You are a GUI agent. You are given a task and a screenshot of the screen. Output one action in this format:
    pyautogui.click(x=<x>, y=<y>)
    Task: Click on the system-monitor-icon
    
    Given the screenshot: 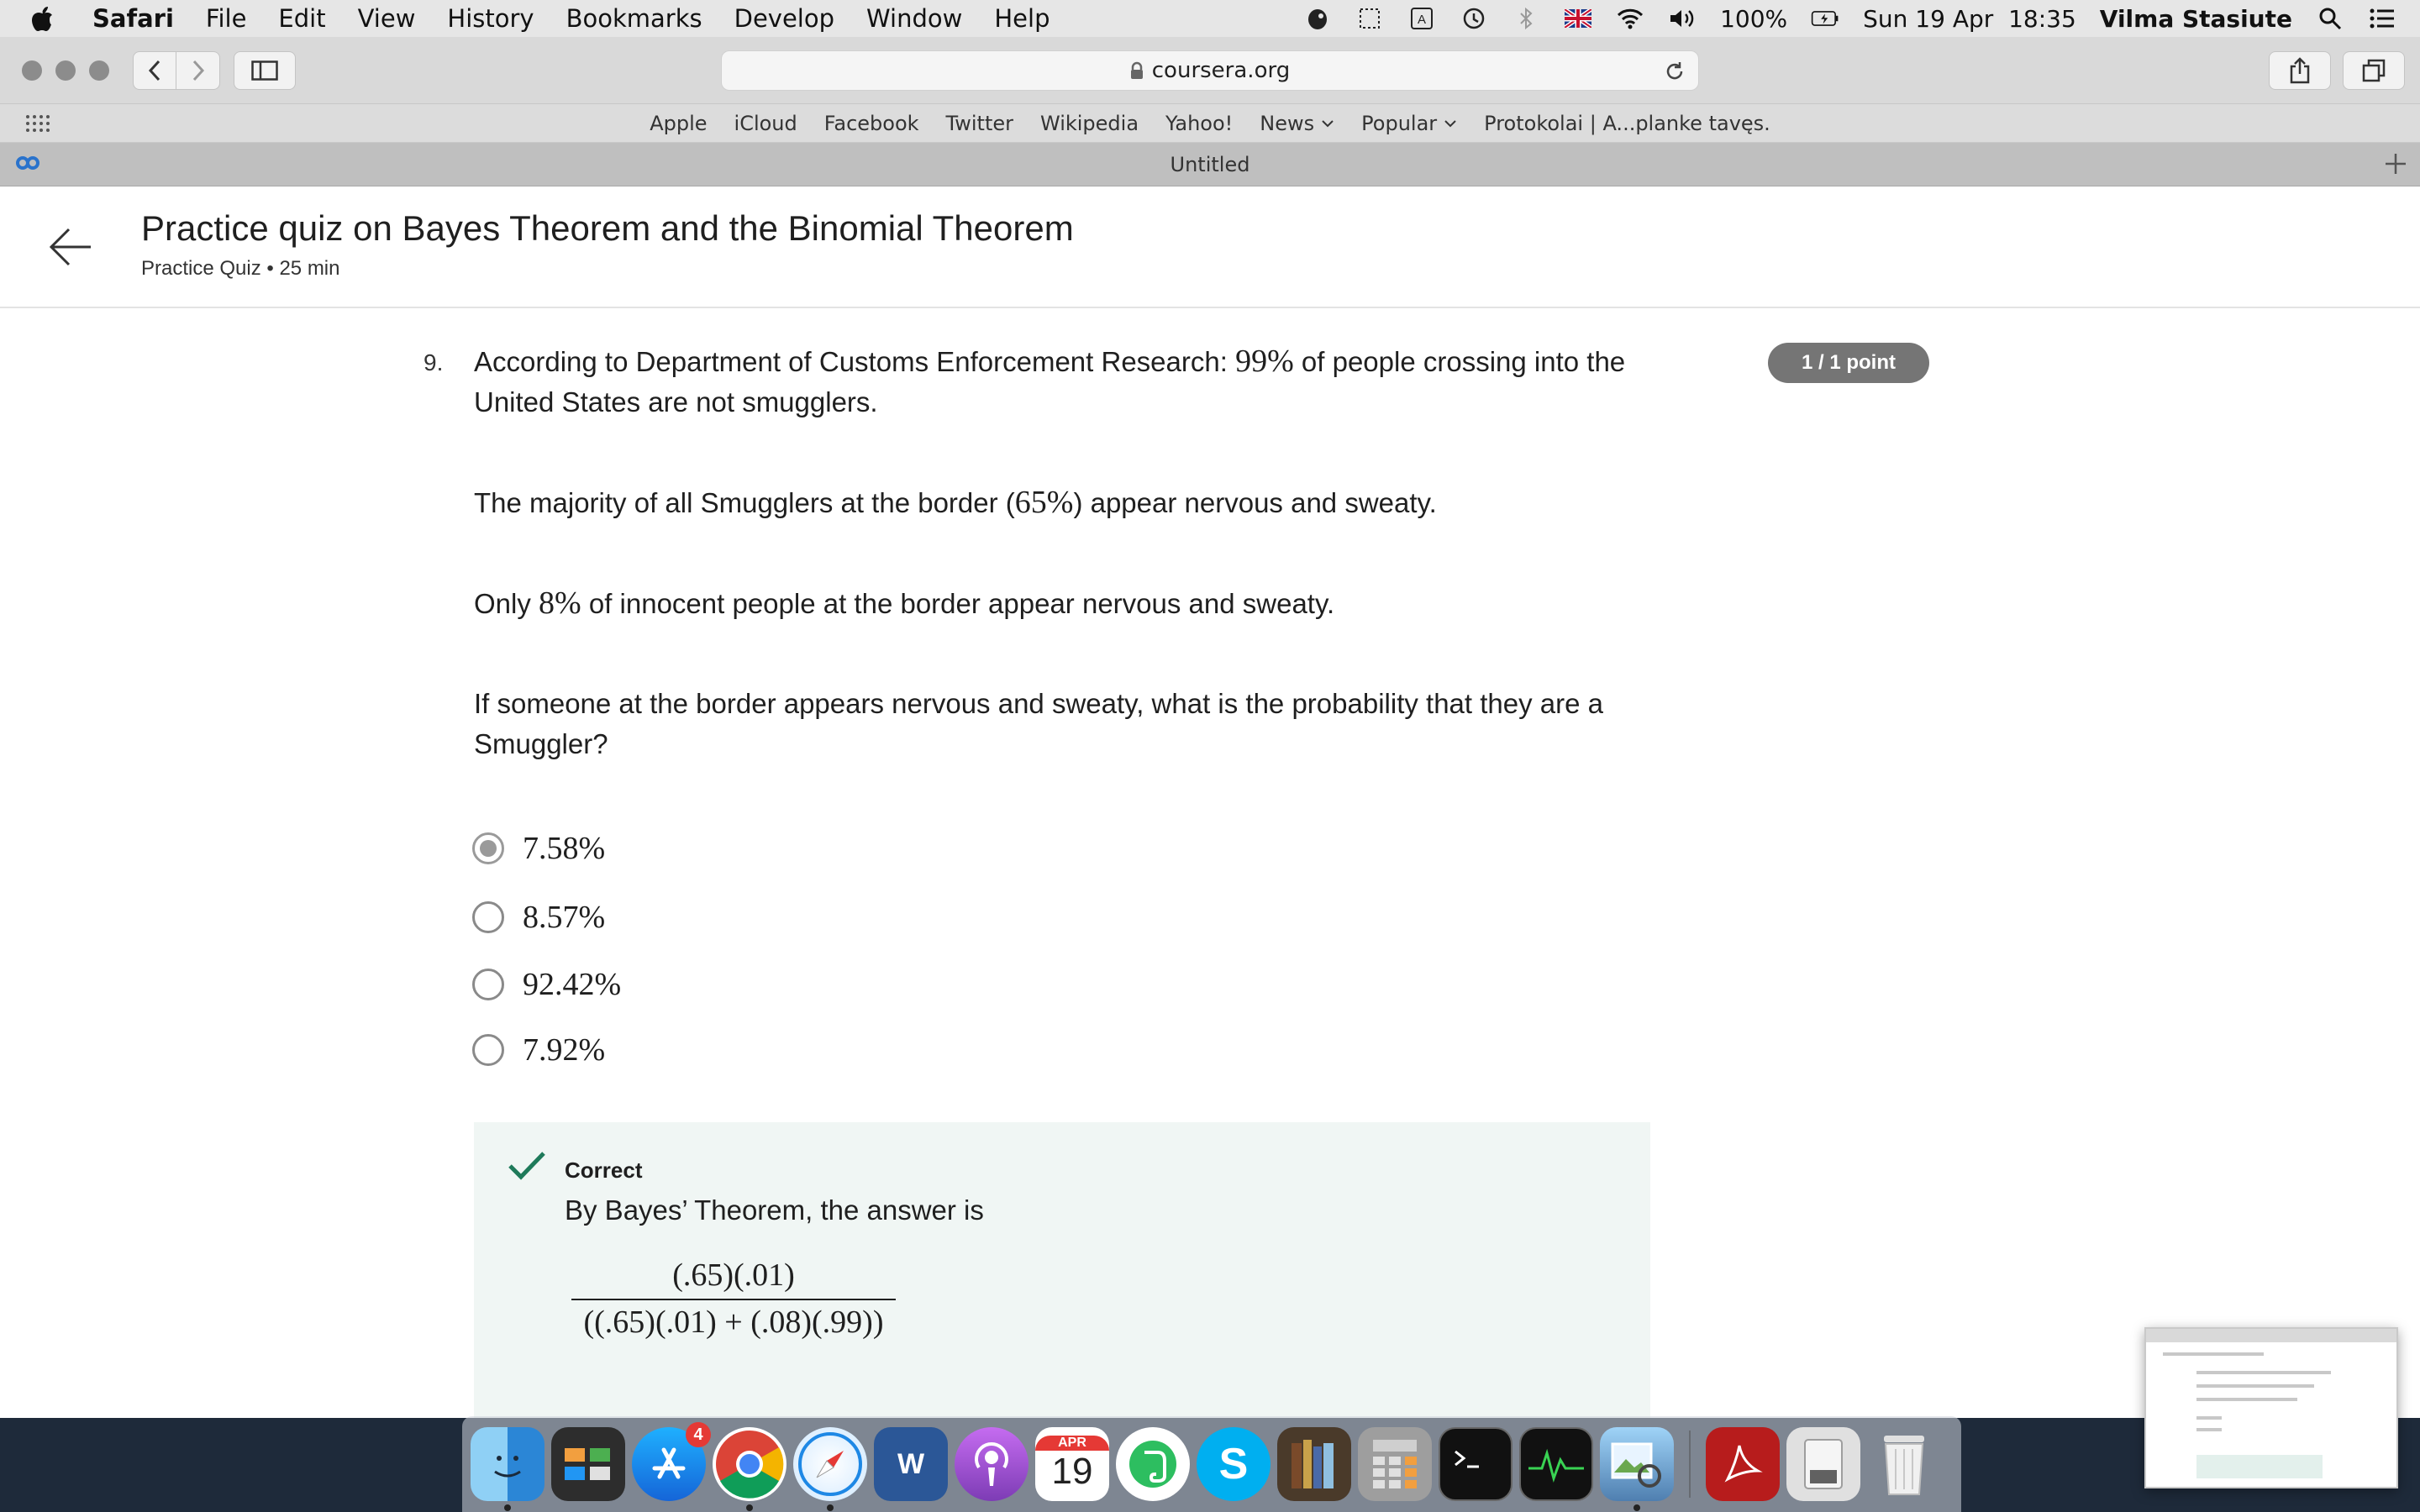 What is the action you would take?
    pyautogui.click(x=588, y=1464)
    